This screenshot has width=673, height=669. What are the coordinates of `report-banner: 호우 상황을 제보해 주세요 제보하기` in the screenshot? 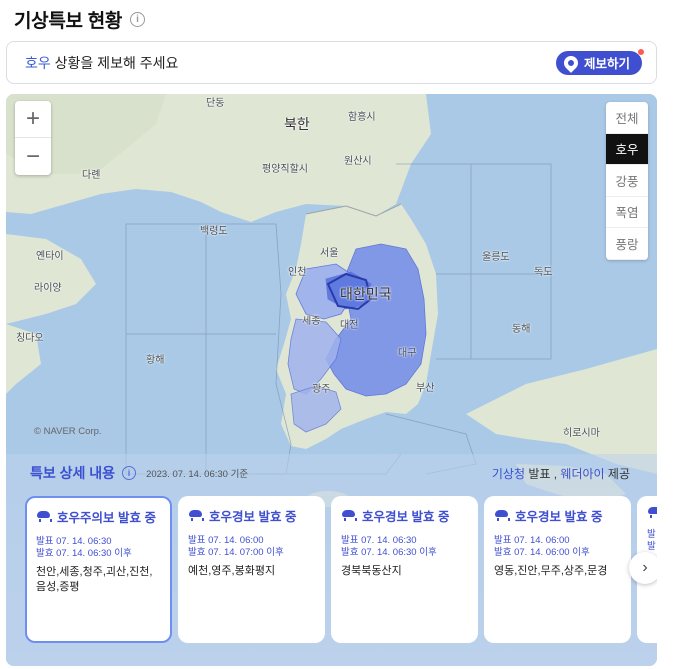 It's located at (331, 62).